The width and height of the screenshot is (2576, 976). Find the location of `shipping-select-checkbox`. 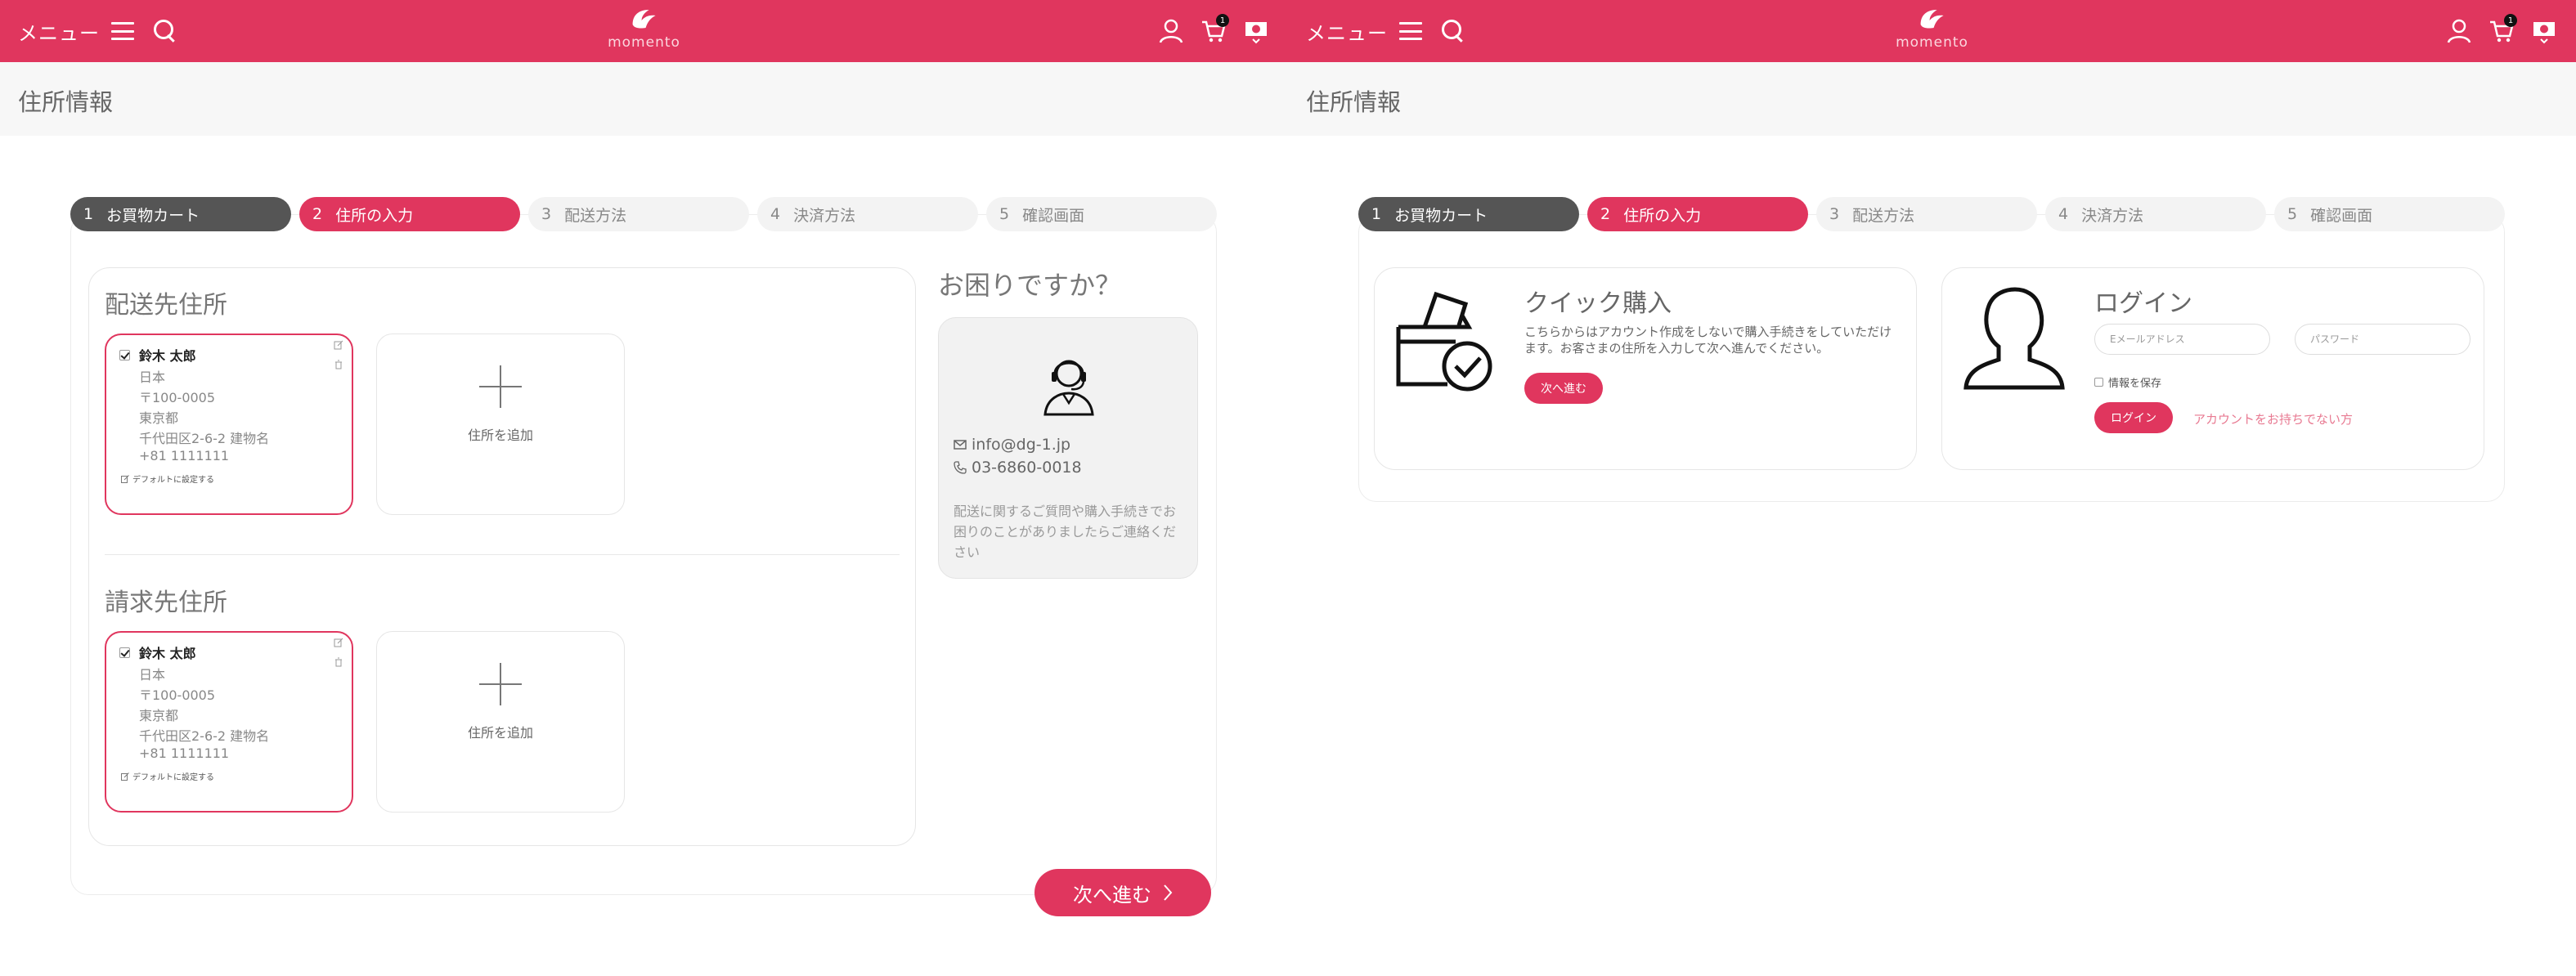

shipping-select-checkbox is located at coordinates (125, 355).